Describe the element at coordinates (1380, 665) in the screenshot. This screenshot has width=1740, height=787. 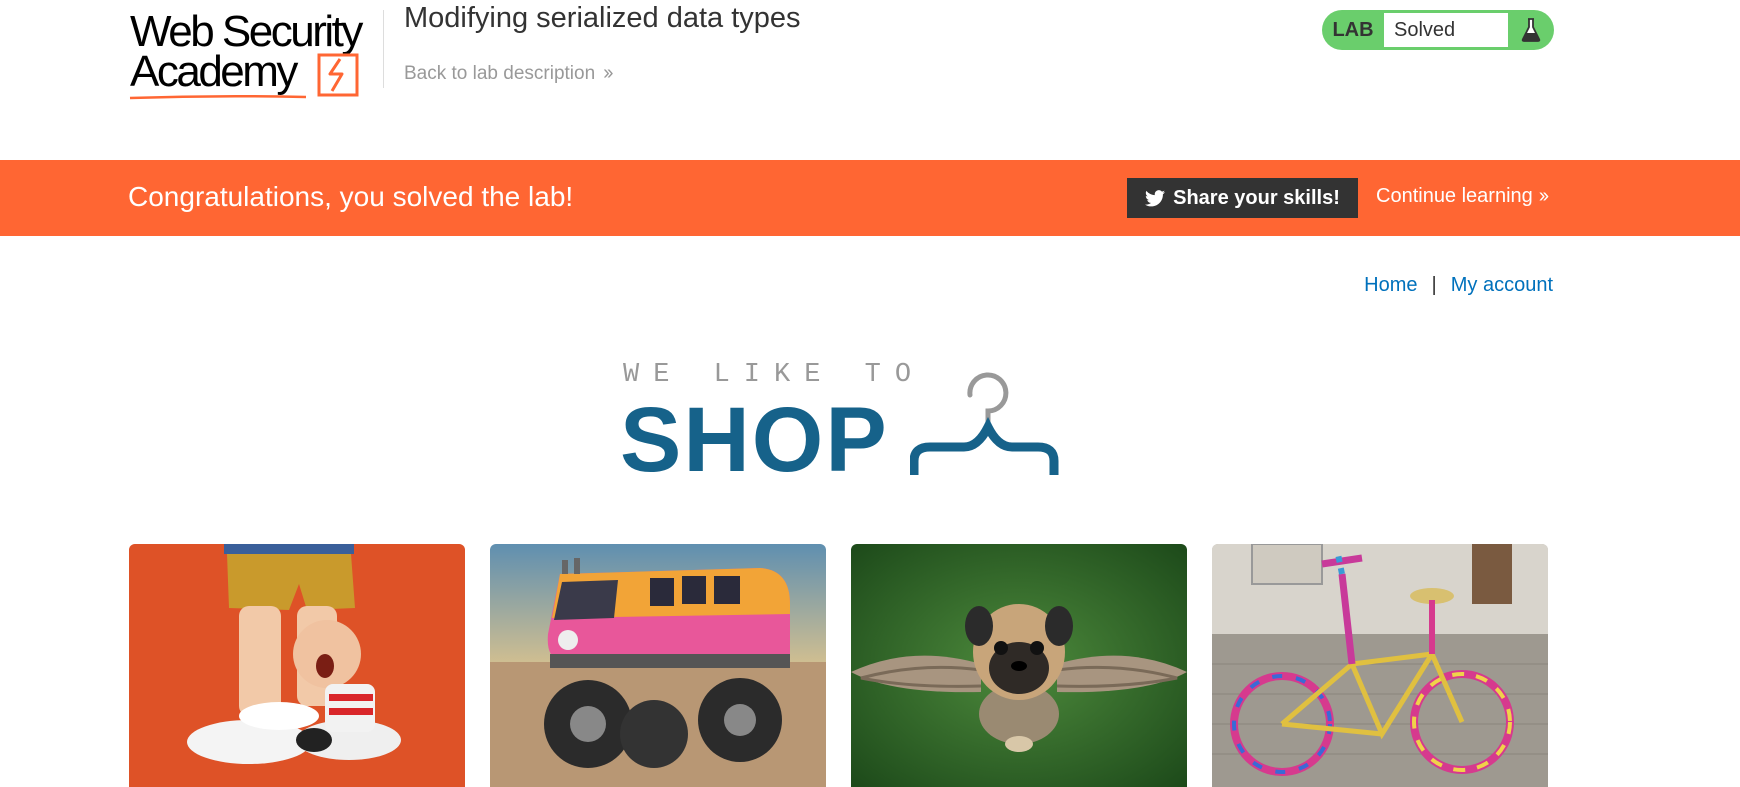
I see `product-image-yarn-bicycle` at that location.